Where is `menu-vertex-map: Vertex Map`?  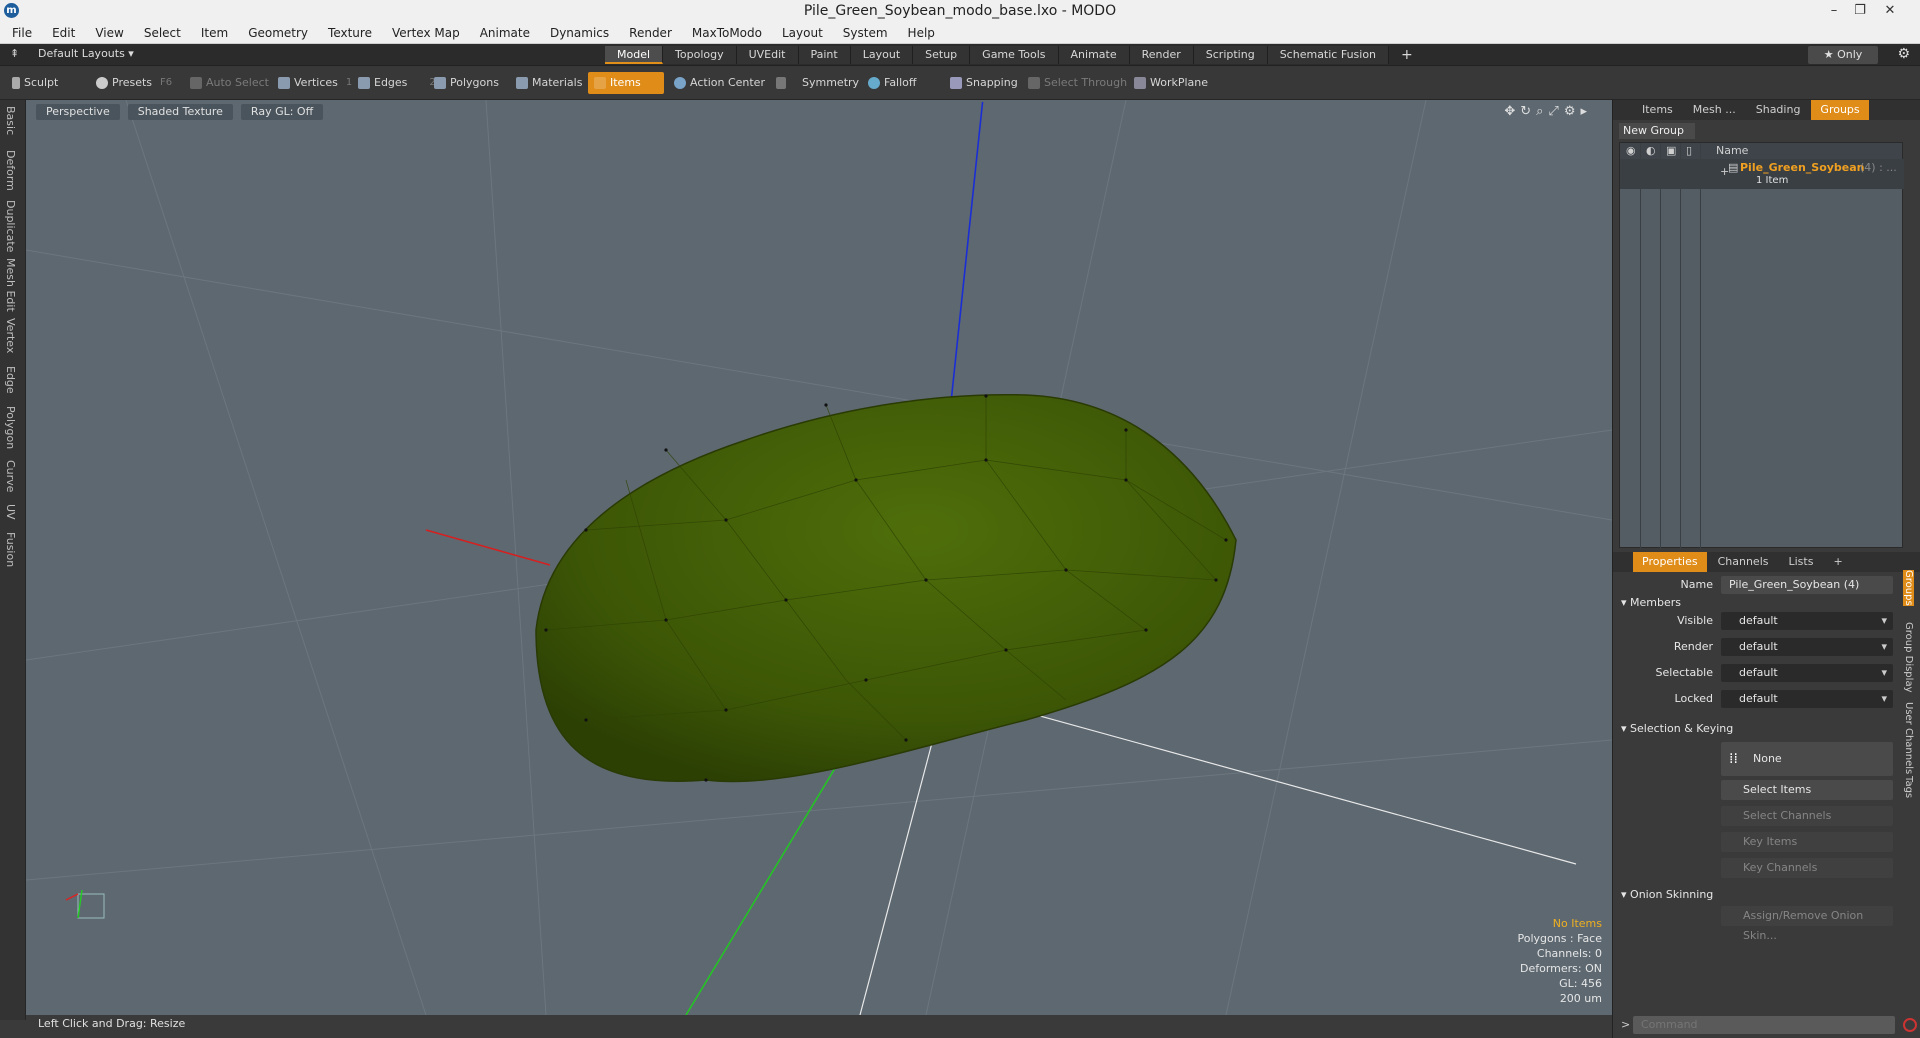 menu-vertex-map: Vertex Map is located at coordinates (426, 33).